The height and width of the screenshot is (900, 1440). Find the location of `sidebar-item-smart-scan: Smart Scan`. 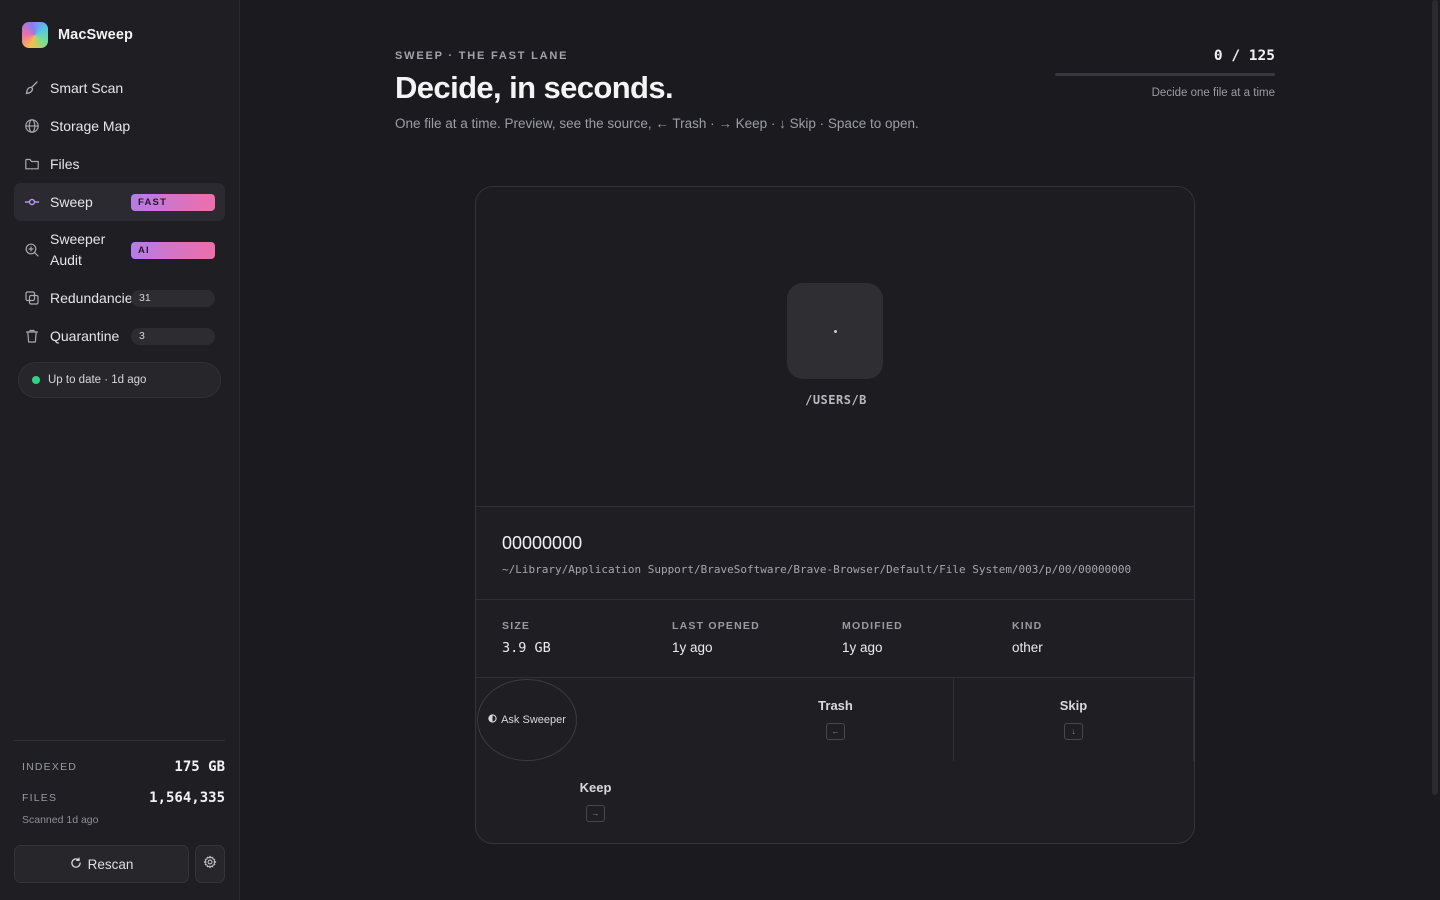

sidebar-item-smart-scan: Smart Scan is located at coordinates (119, 88).